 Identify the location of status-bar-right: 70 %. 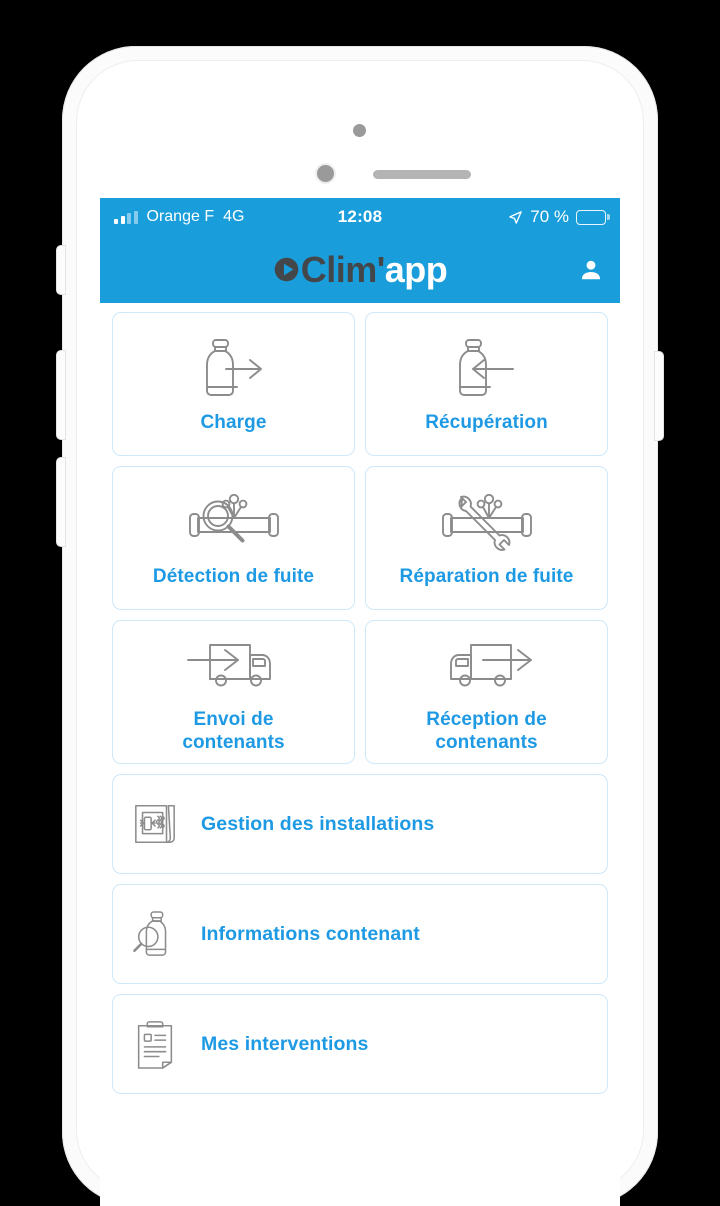
(496, 217).